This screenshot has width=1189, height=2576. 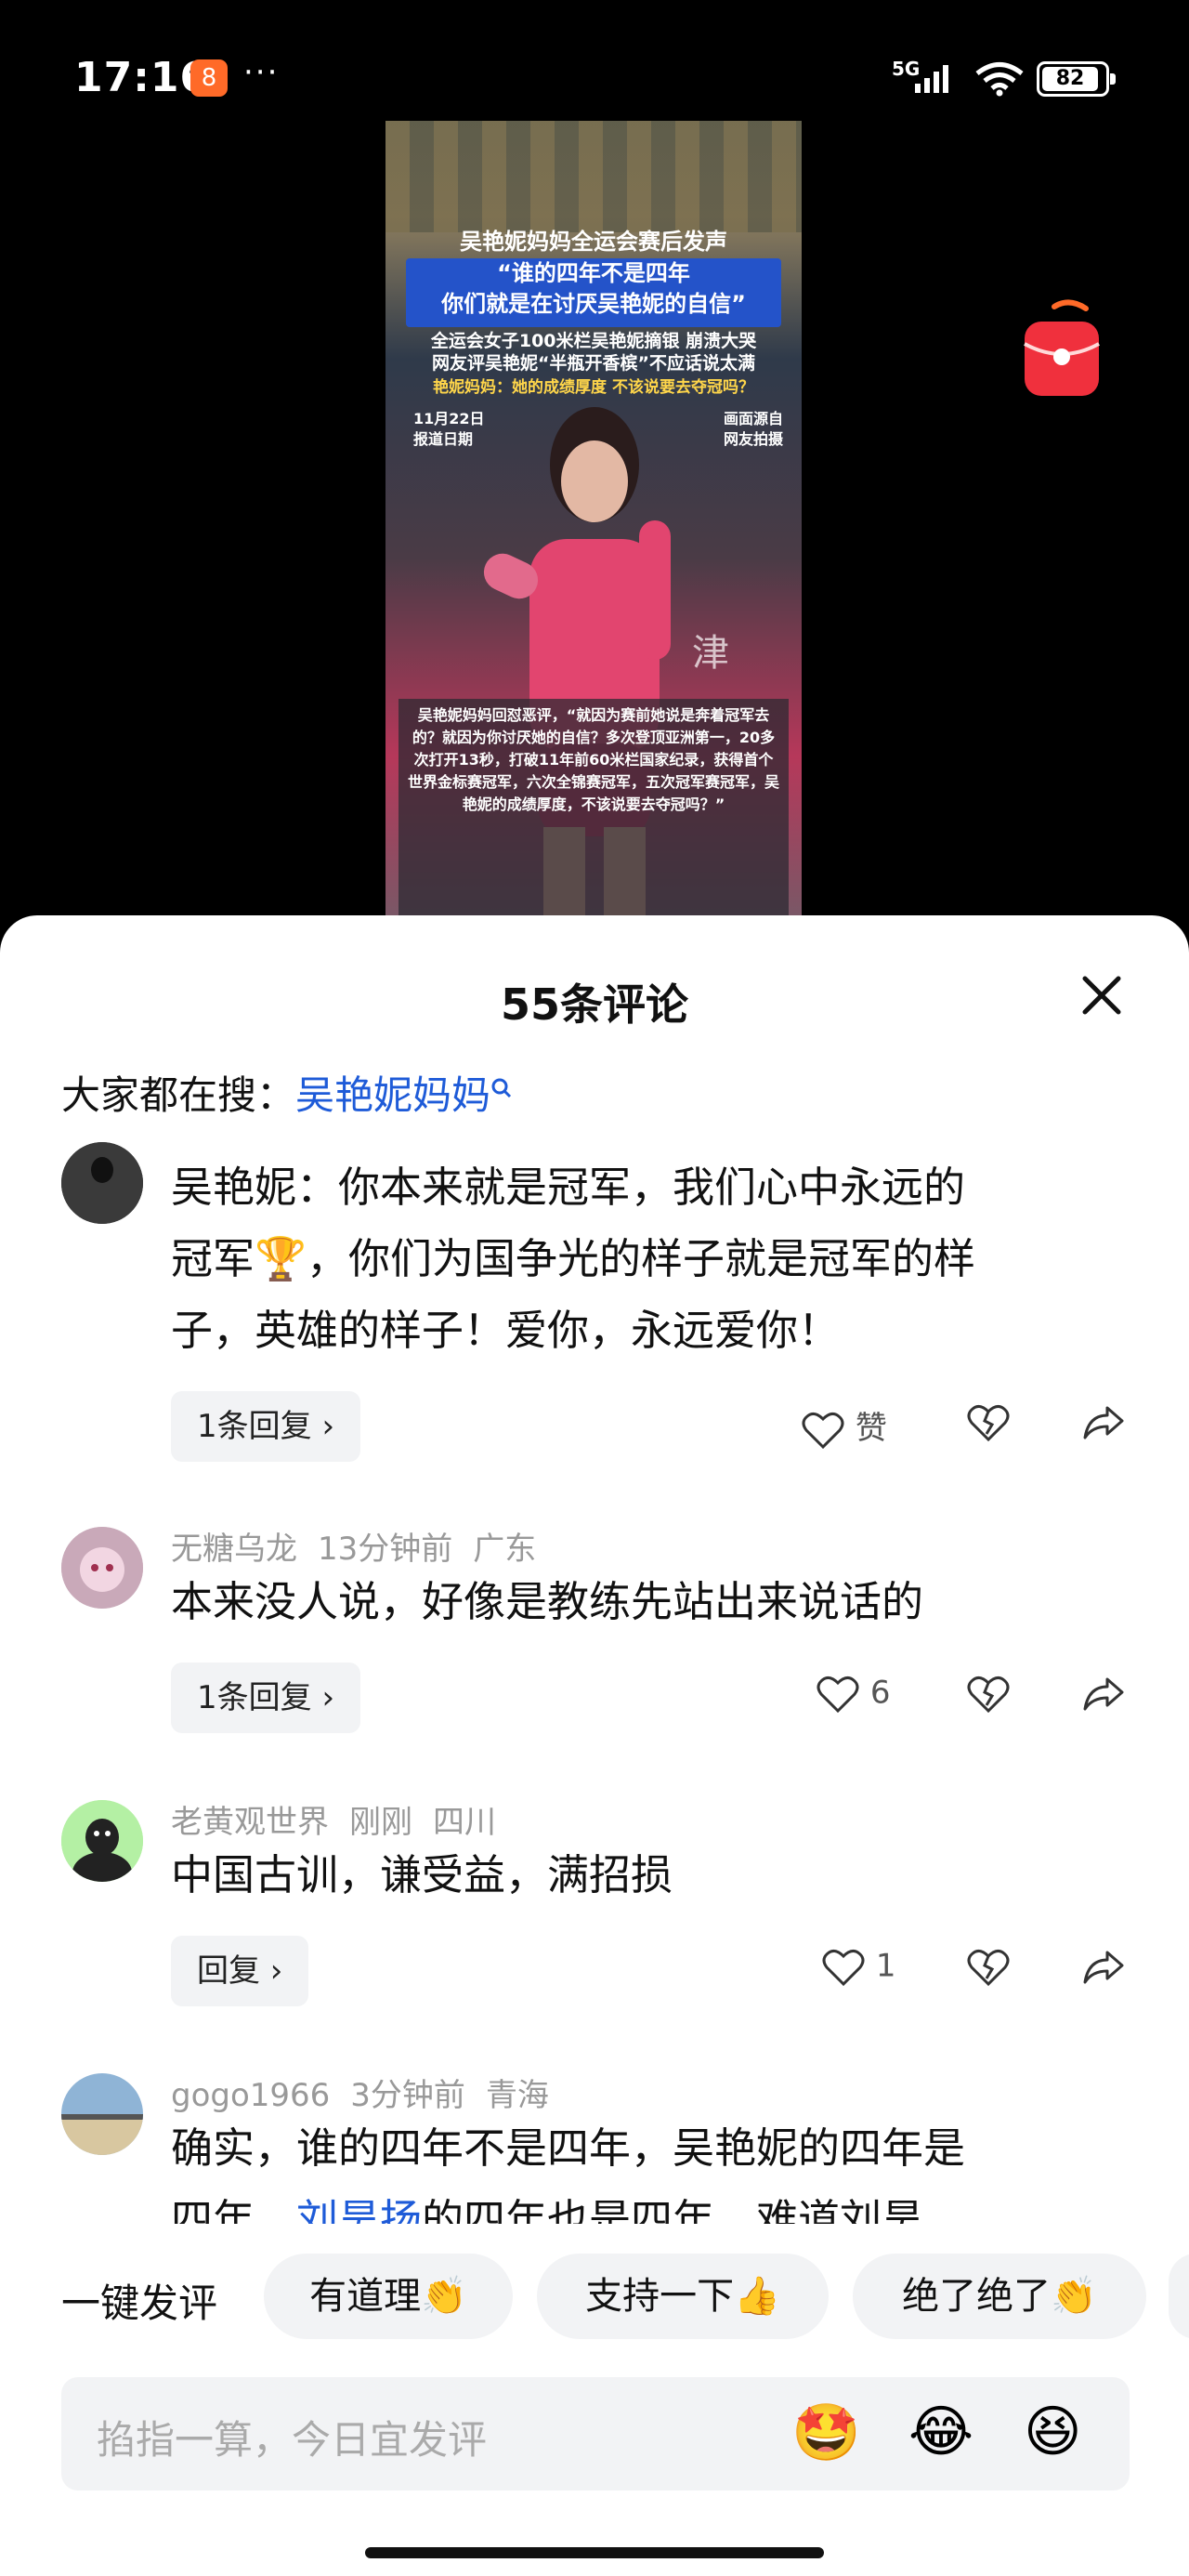 I want to click on video-subtitle-1: 全运会女子100米栏吴艳妮摘银 崩溃大哭, so click(x=593, y=341).